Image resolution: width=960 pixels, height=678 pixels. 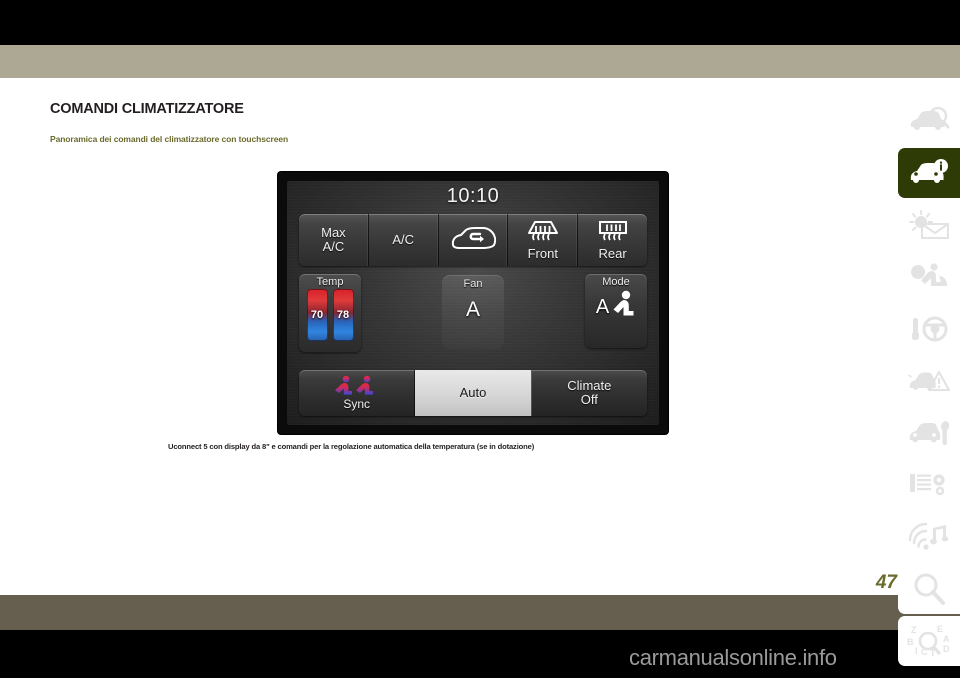 I want to click on fan-value: A, so click(x=472, y=309).